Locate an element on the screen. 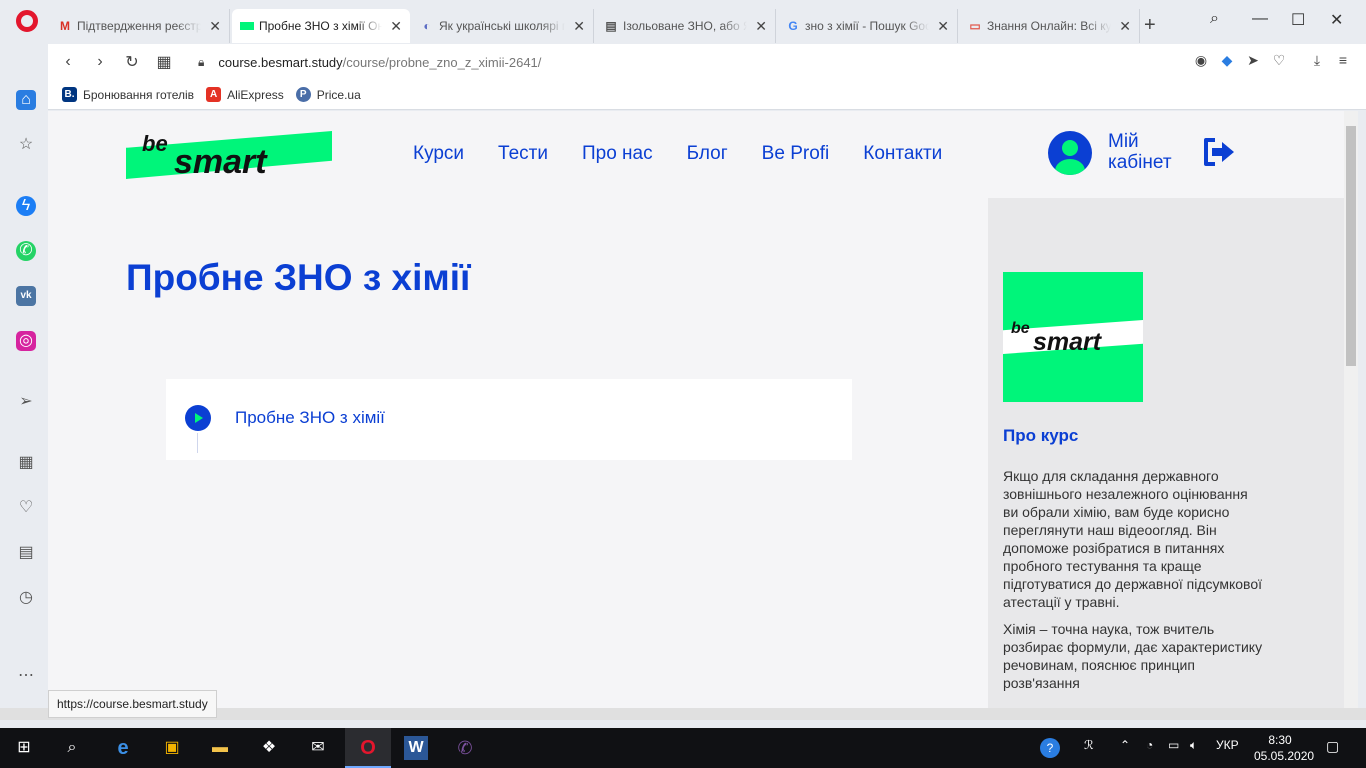  search-icon: ⌕ is located at coordinates (72, 748).